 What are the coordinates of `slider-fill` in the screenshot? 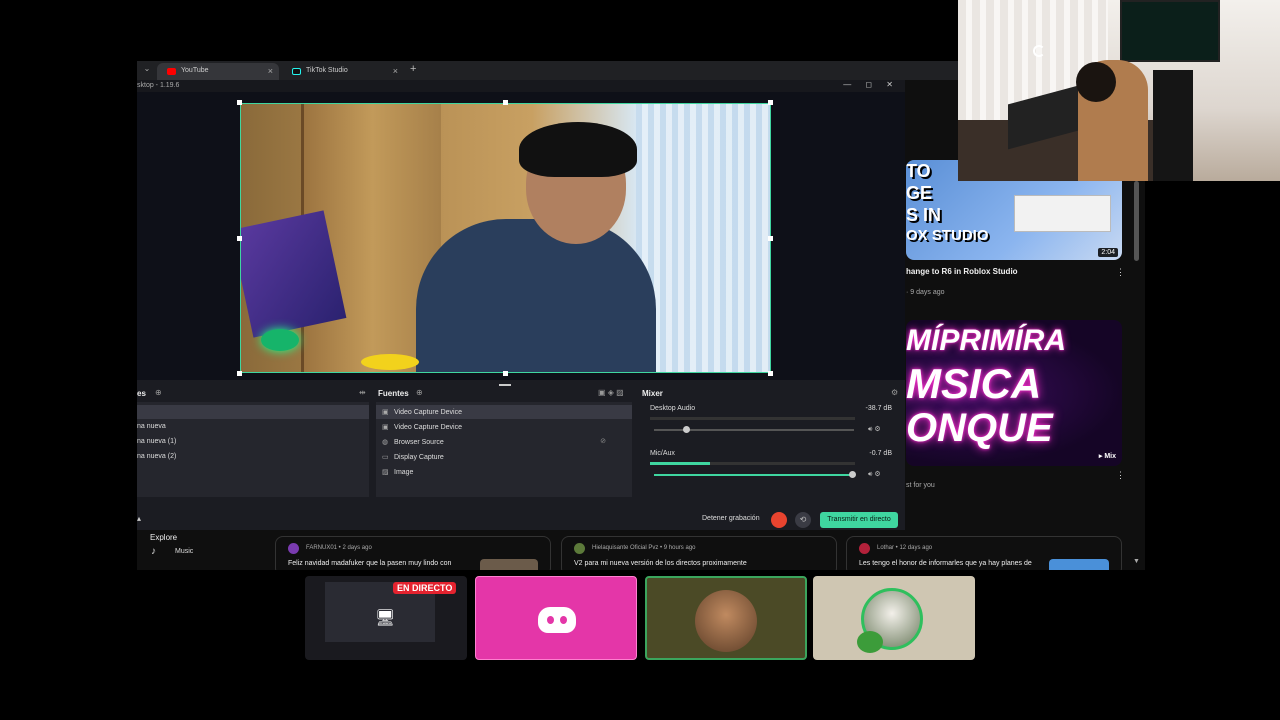 It's located at (753, 475).